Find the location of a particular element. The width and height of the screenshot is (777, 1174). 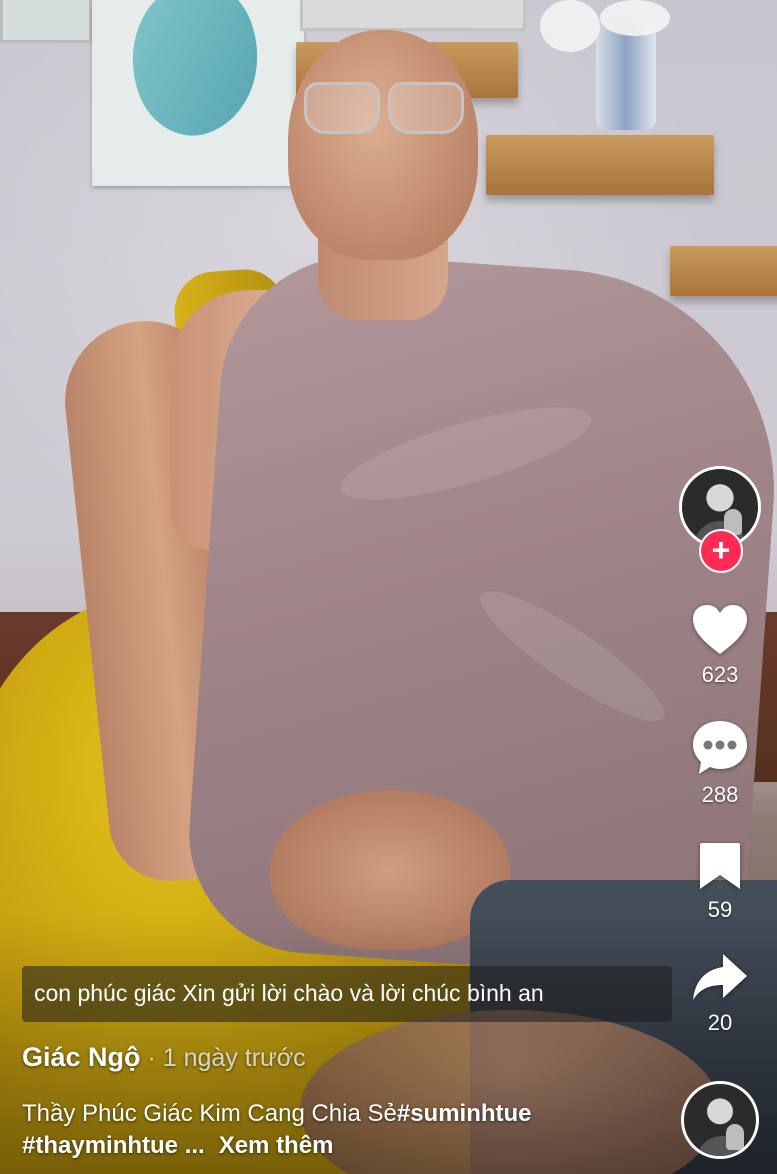

sound-disc-avatar is located at coordinates (720, 1120).